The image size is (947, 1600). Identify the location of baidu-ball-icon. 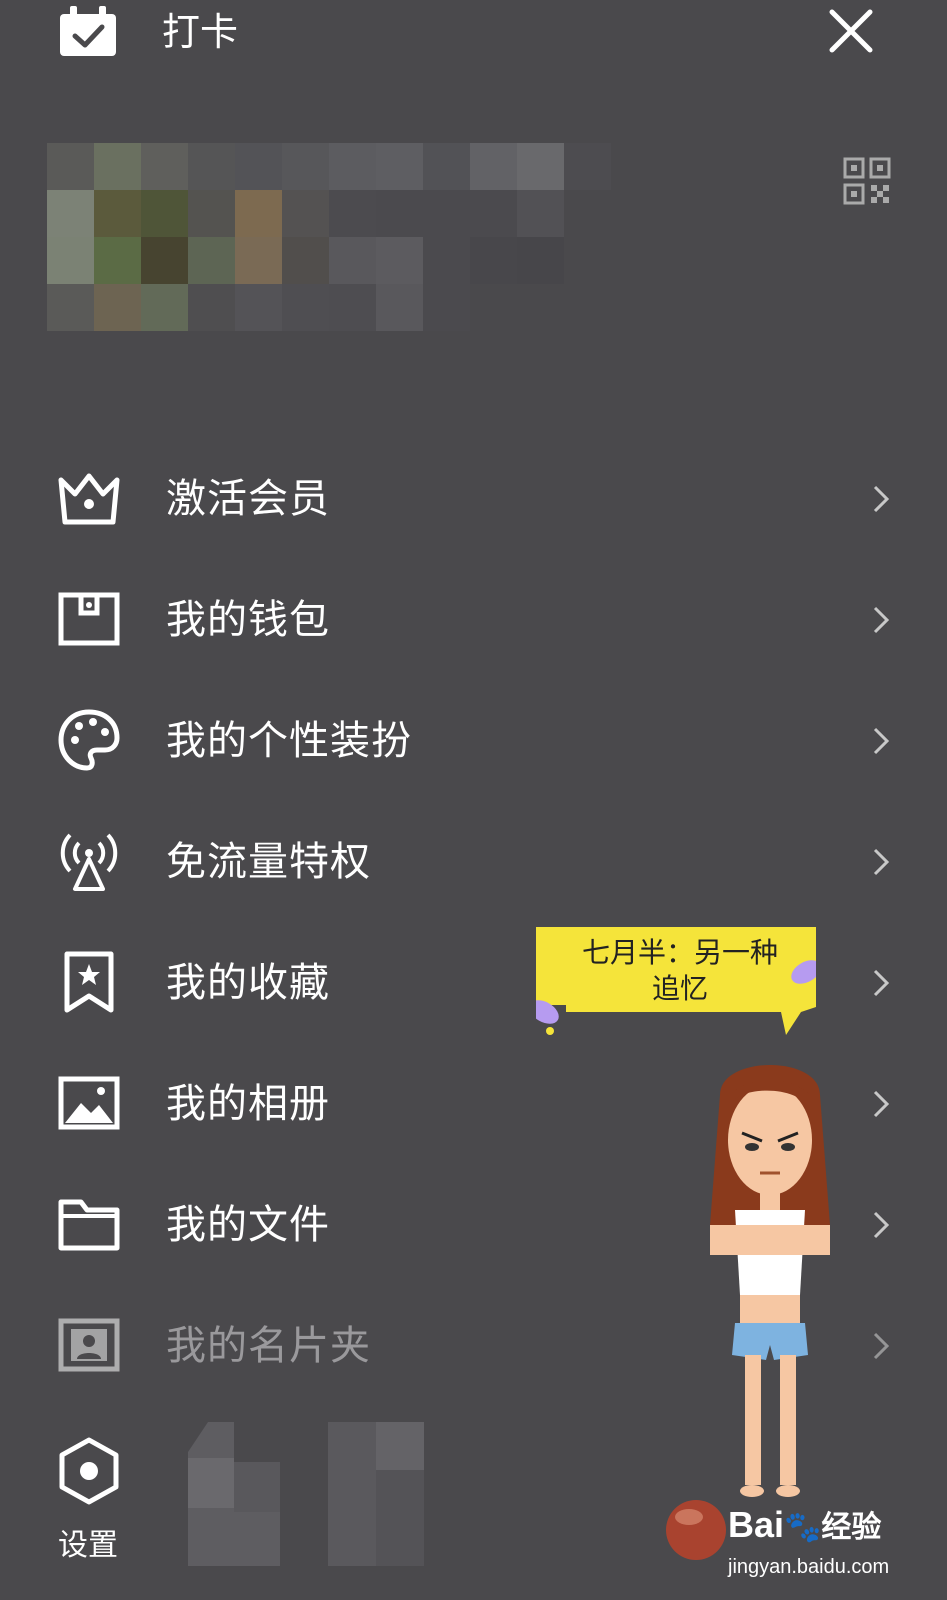
(696, 1530).